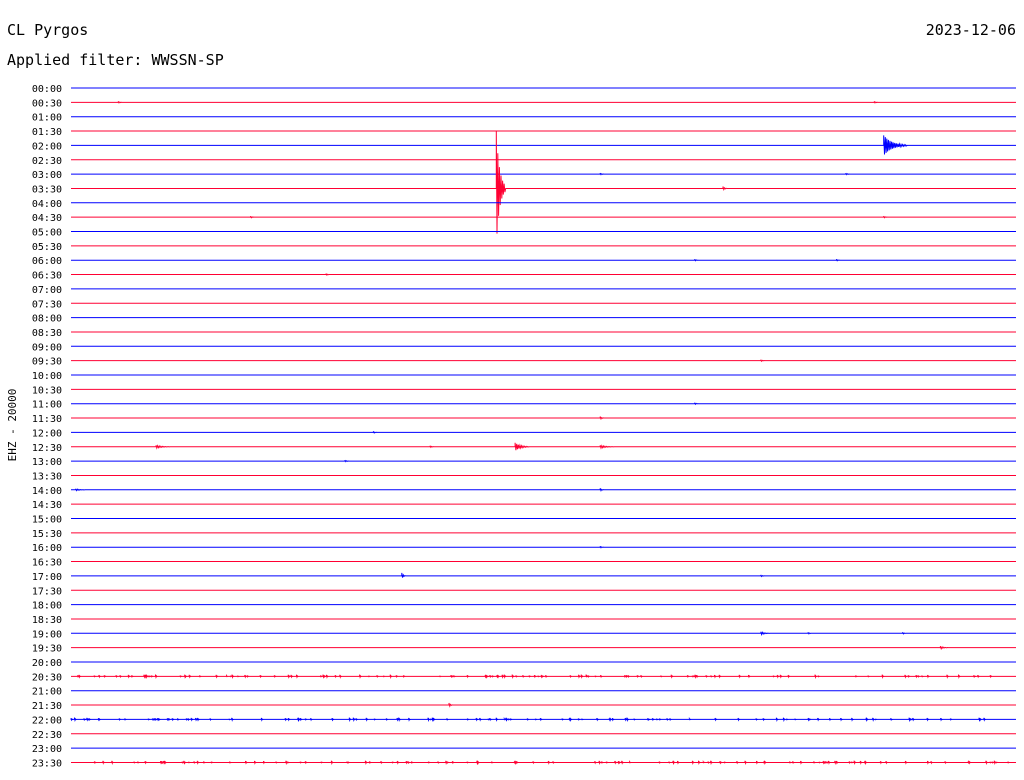 The image size is (1024, 780). Describe the element at coordinates (47, 405) in the screenshot. I see `time-tick-label: 11:00` at that location.